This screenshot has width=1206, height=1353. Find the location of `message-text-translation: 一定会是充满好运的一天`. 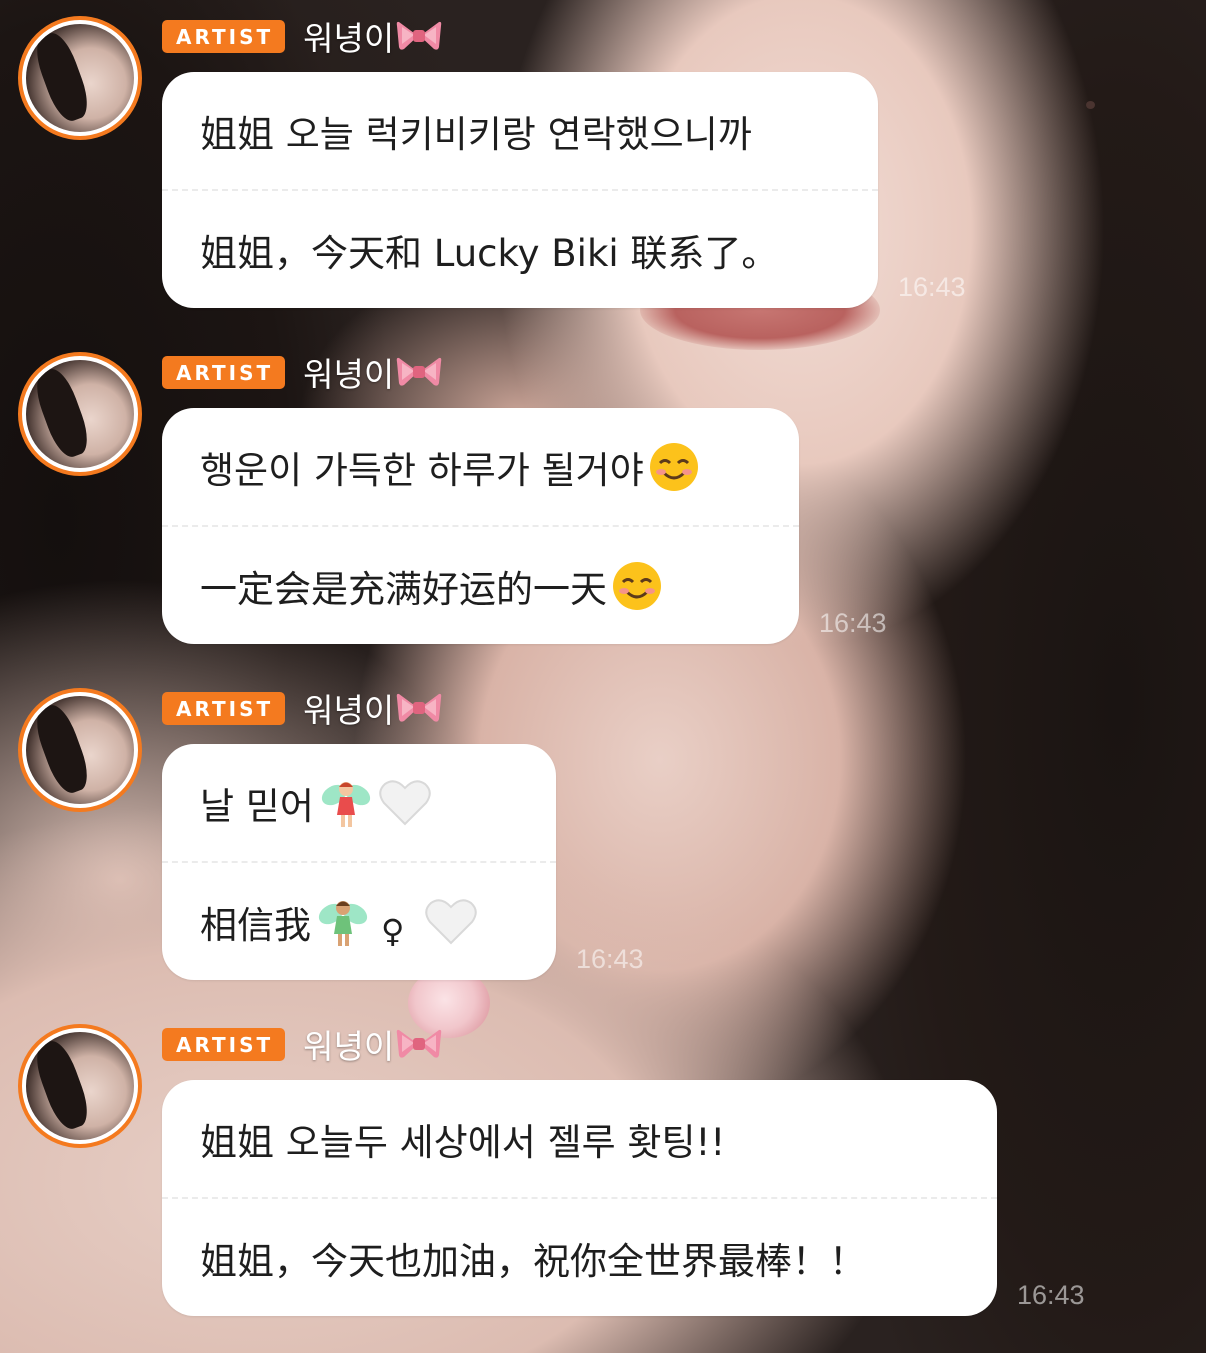

message-text-translation: 一定会是充满好运的一天 is located at coordinates (403, 589).